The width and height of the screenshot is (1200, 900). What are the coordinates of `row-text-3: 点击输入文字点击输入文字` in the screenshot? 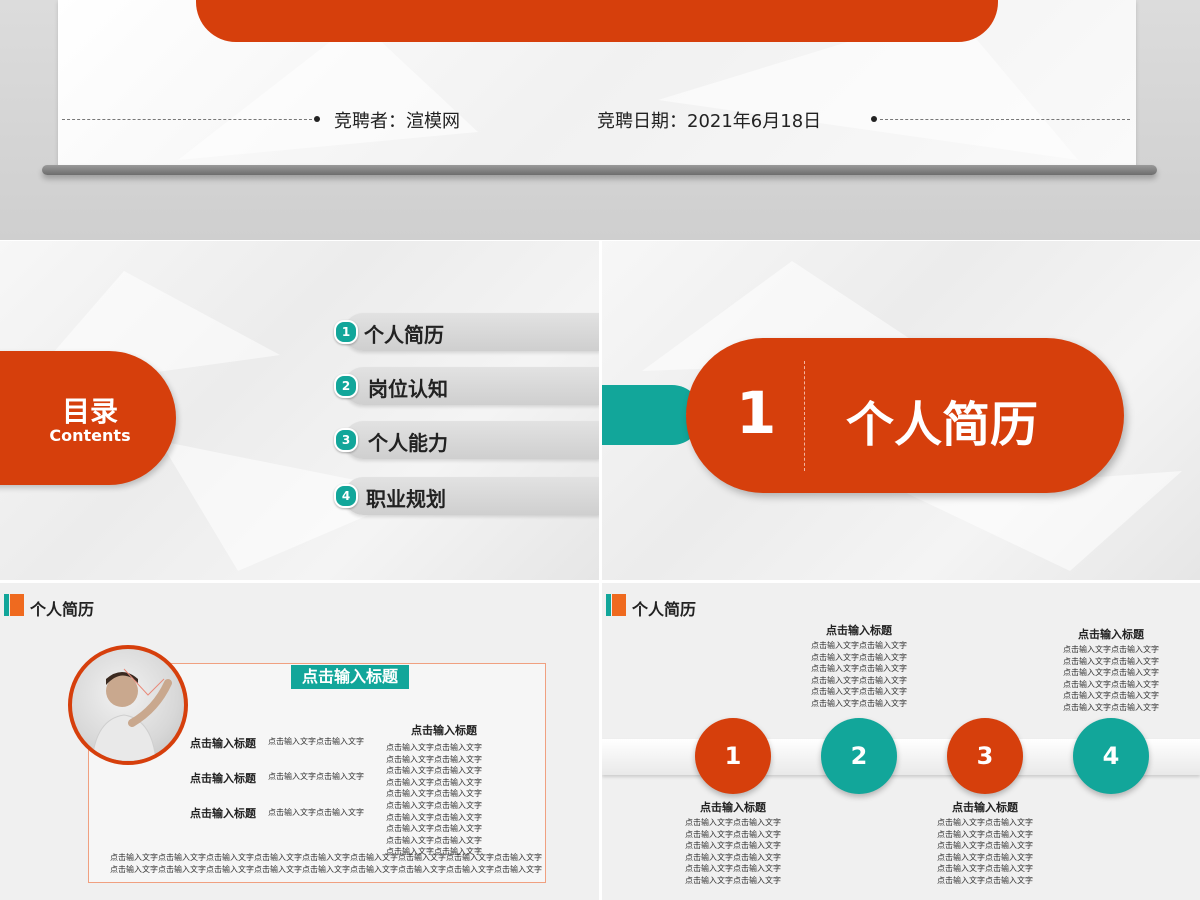 It's located at (316, 813).